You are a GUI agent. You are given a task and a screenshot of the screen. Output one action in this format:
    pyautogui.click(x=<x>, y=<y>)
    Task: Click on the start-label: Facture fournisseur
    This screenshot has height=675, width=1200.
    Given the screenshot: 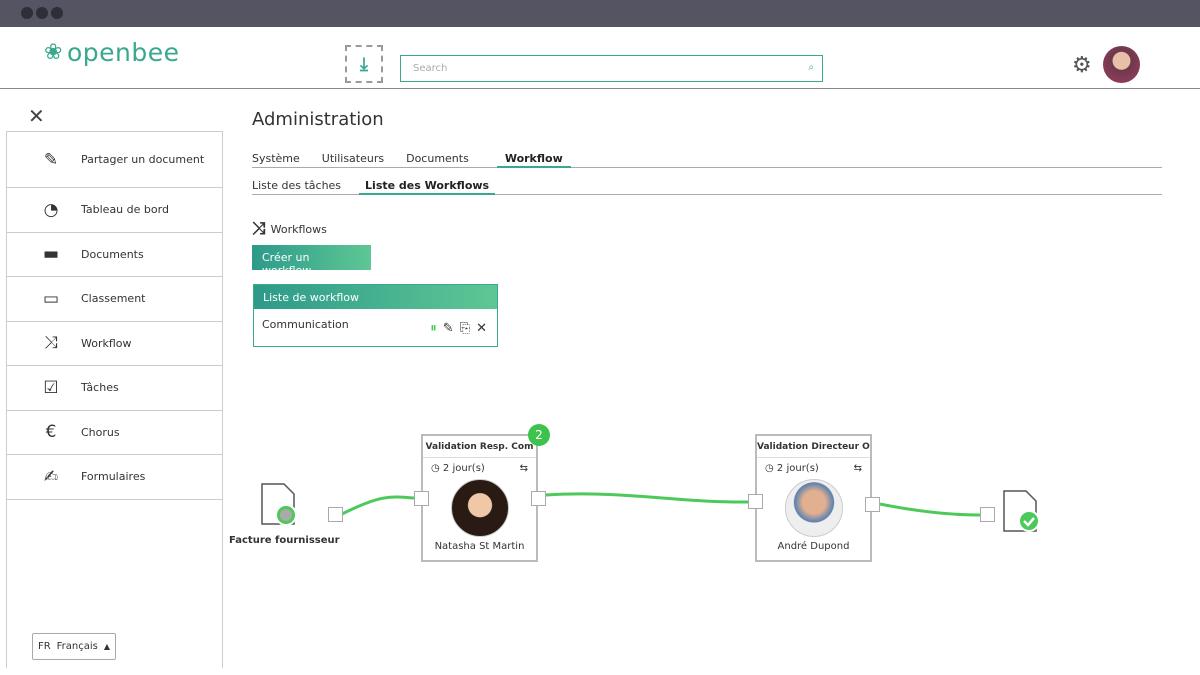 What is the action you would take?
    pyautogui.click(x=284, y=540)
    